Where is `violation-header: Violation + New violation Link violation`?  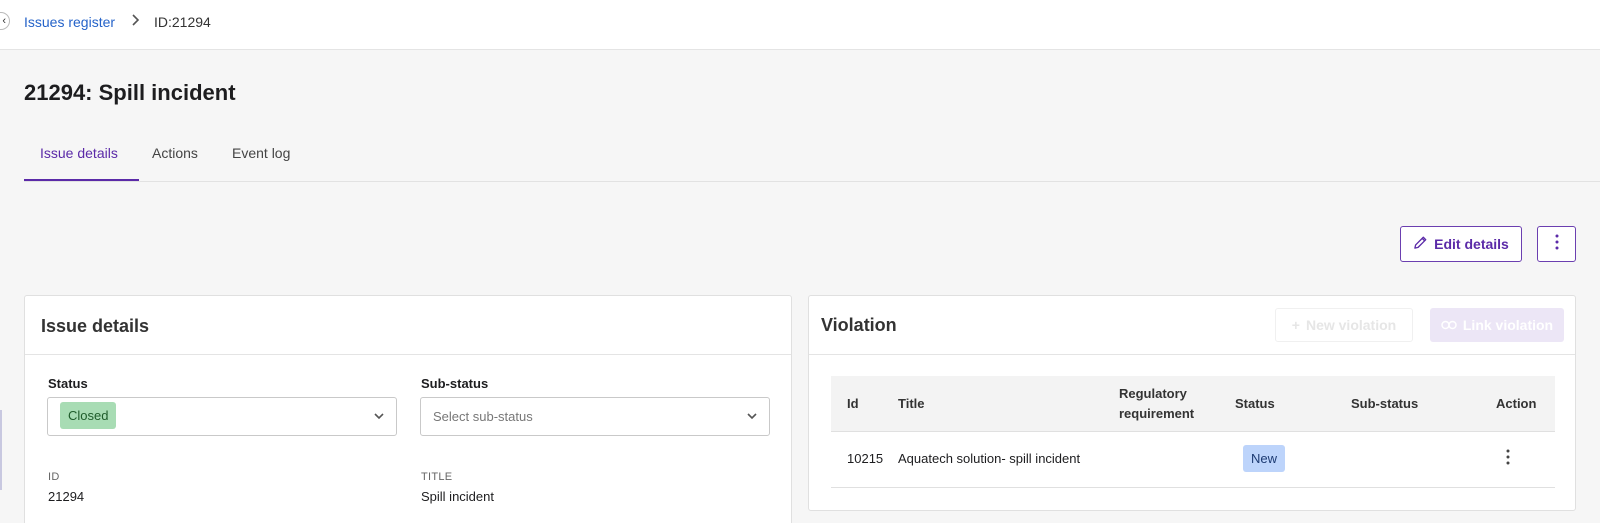
violation-header: Violation + New violation Link violation is located at coordinates (1192, 325).